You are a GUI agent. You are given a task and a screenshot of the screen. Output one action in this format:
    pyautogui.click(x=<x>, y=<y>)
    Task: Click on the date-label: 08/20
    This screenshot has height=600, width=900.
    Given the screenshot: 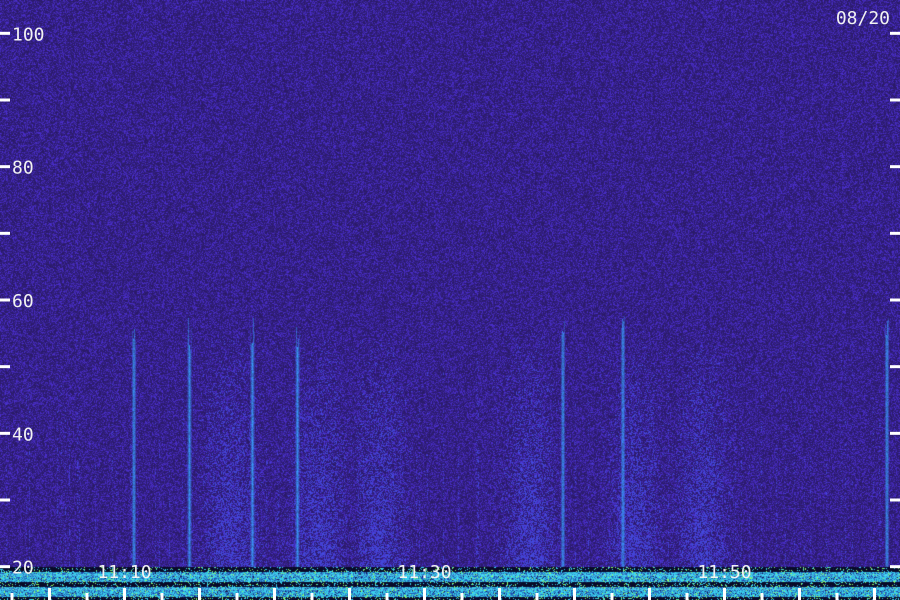 What is the action you would take?
    pyautogui.click(x=863, y=18)
    